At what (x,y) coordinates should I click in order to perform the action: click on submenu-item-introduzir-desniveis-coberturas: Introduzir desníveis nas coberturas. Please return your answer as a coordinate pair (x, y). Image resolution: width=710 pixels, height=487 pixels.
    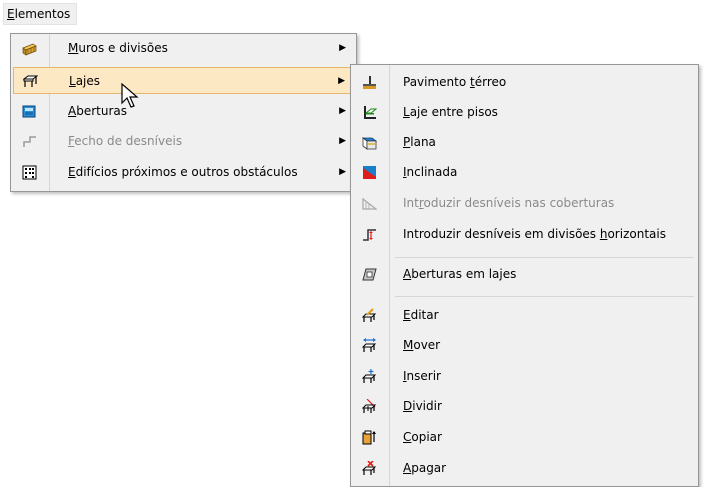
    Looking at the image, I should click on (524, 203).